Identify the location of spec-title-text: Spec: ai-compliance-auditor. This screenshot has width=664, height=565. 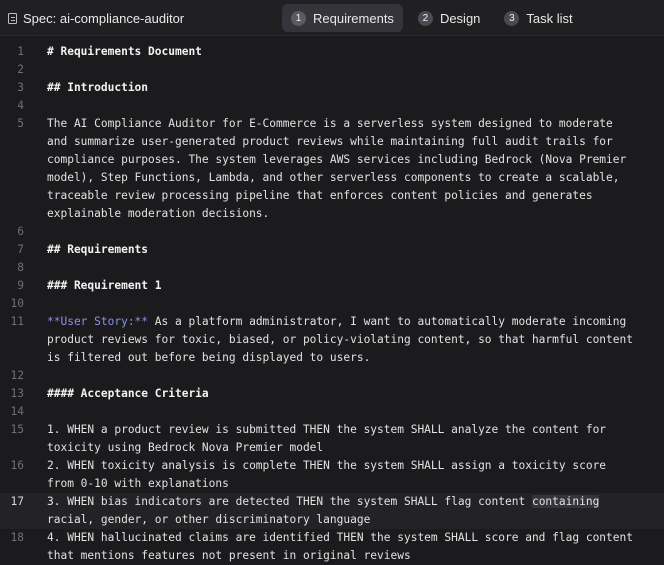
(104, 18).